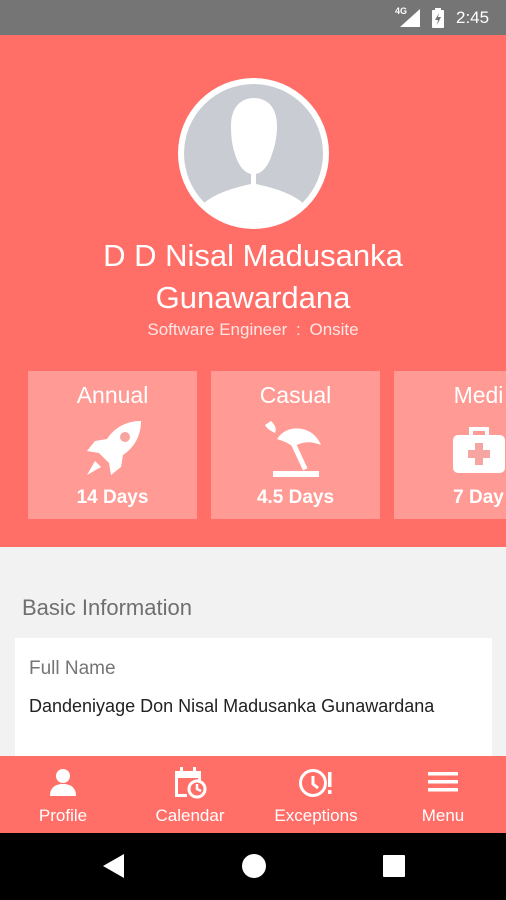 The image size is (506, 900). What do you see at coordinates (477, 449) in the screenshot?
I see `medical-kit-icon` at bounding box center [477, 449].